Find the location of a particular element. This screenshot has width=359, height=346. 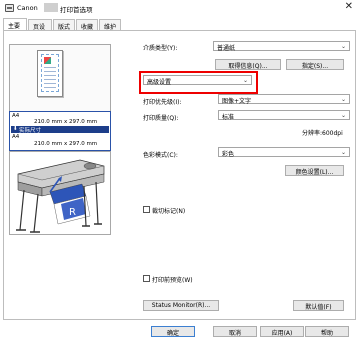

print-priority-value: 图像+文字 is located at coordinates (237, 101).